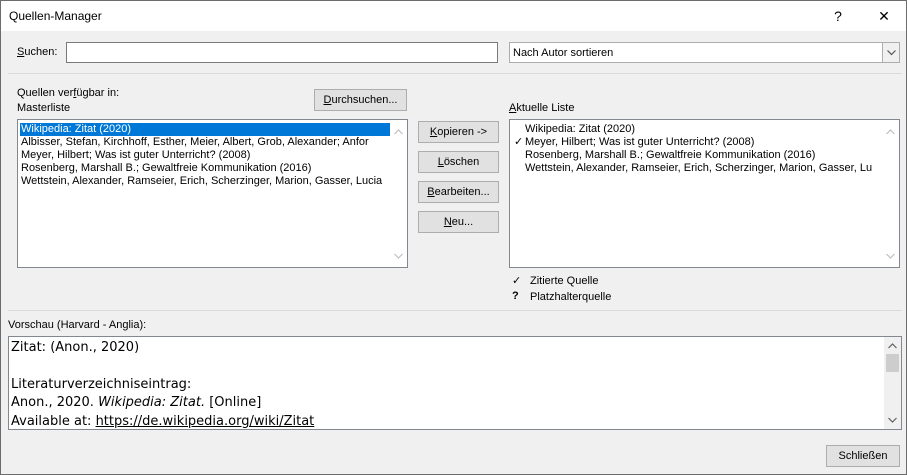 The height and width of the screenshot is (475, 907). I want to click on close-icon: ✕, so click(884, 15).